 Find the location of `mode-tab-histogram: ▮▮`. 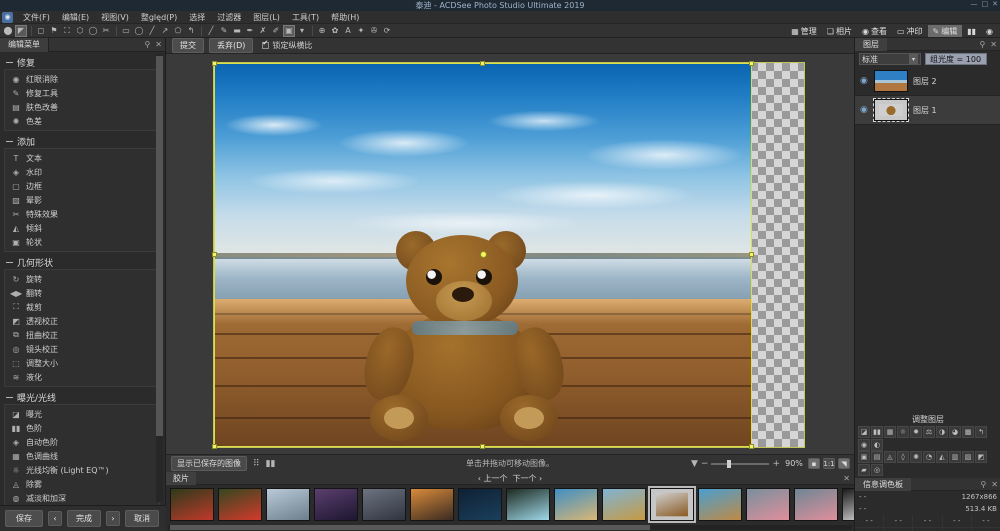

mode-tab-histogram: ▮▮ is located at coordinates (971, 31).